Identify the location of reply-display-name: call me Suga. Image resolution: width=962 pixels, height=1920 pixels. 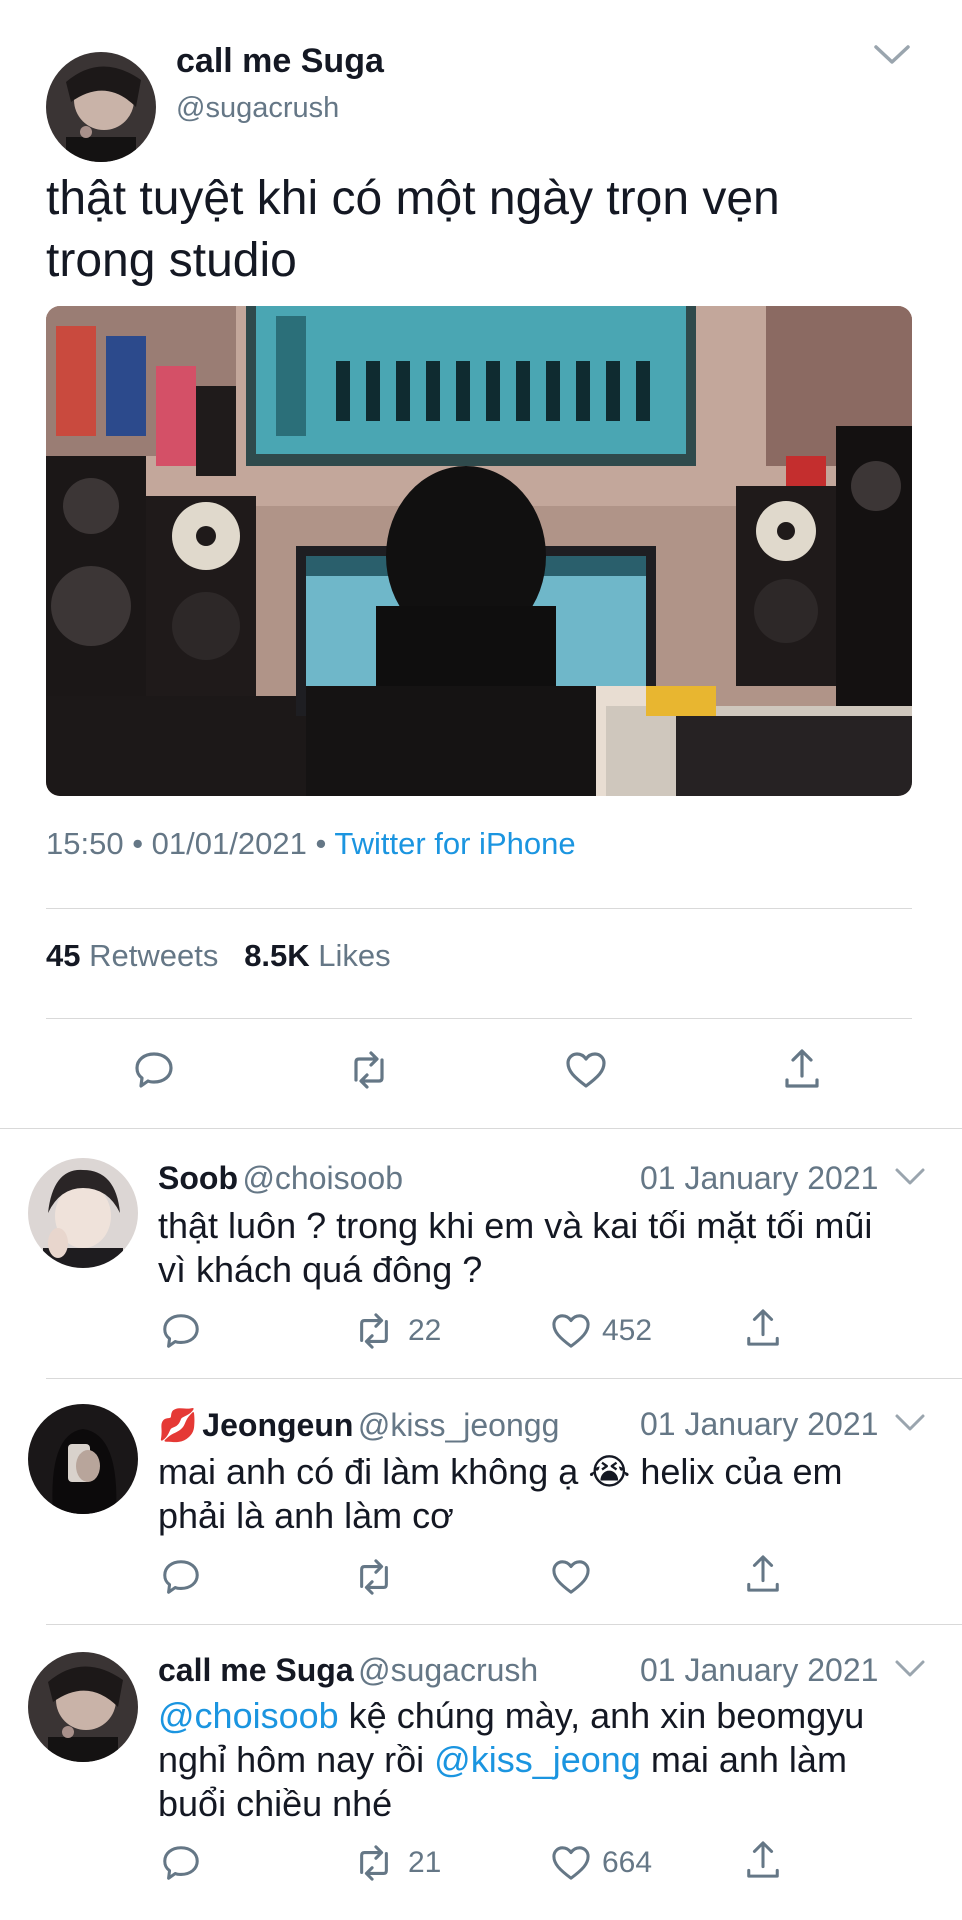
(256, 1670).